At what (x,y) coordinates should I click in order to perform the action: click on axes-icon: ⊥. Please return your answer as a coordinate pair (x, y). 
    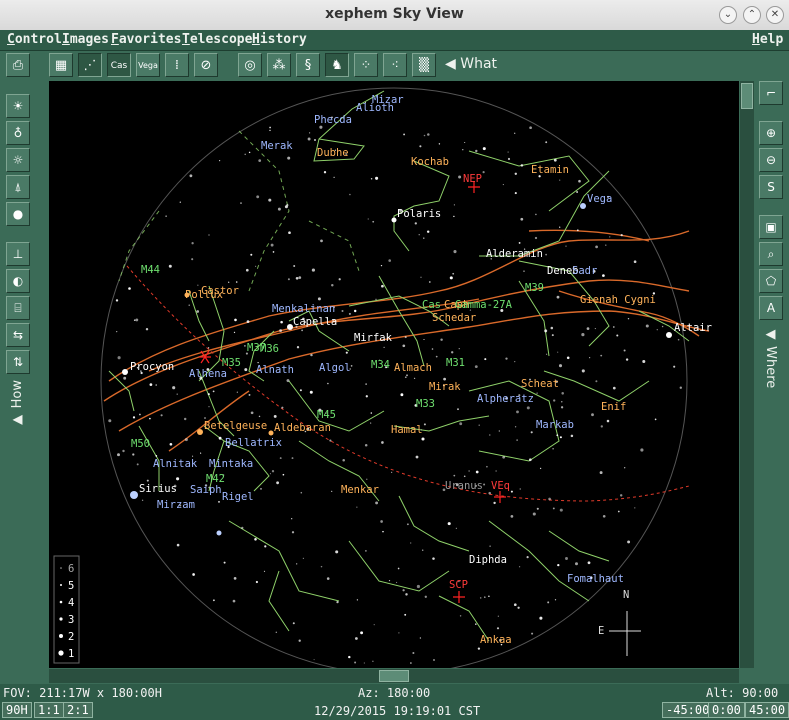
    Looking at the image, I should click on (18, 254).